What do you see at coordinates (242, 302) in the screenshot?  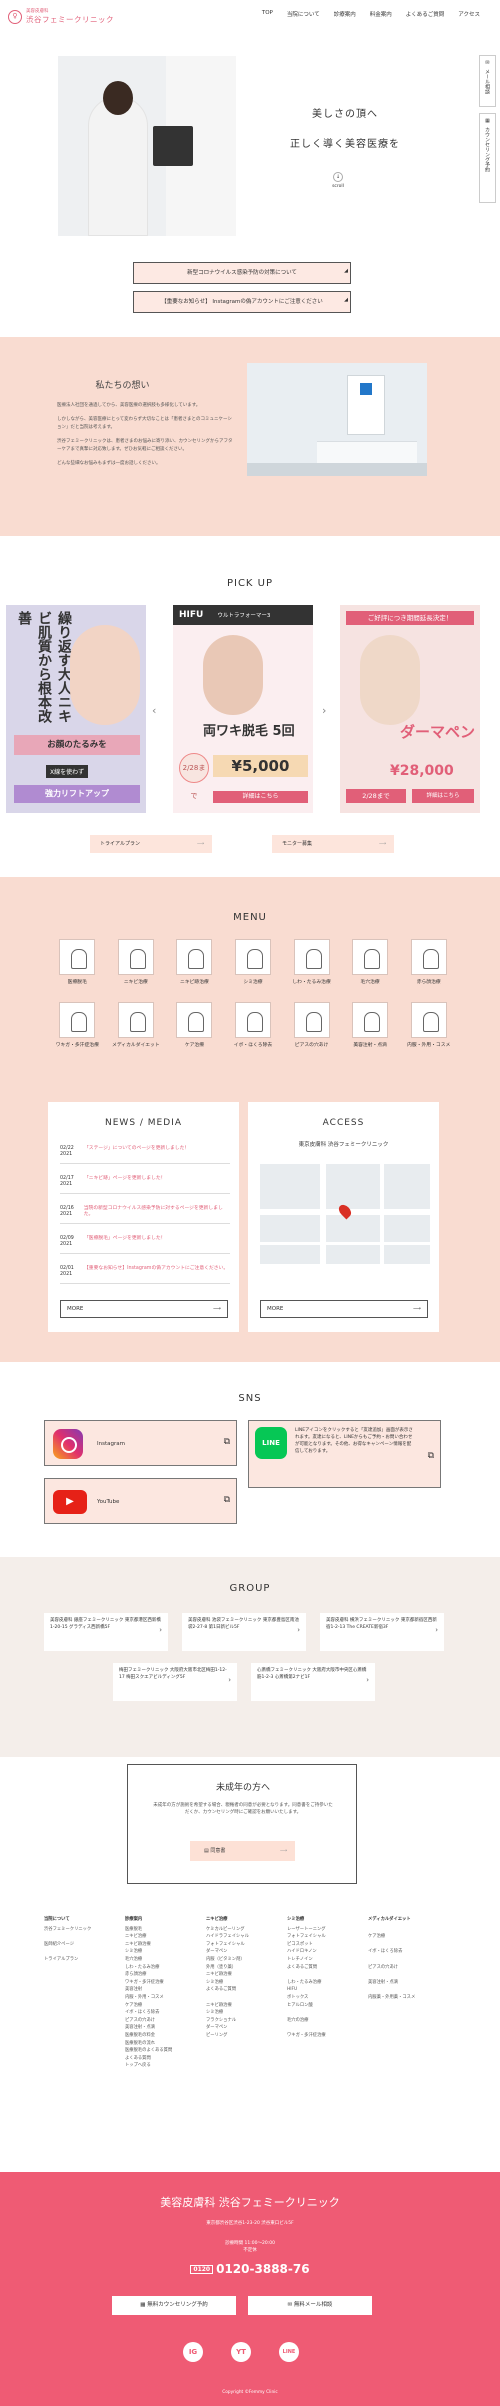 I see `instagram-notice-banner: 【重要なお知らせ】 Instagramの偽アカウントにご注意ください ◢` at bounding box center [242, 302].